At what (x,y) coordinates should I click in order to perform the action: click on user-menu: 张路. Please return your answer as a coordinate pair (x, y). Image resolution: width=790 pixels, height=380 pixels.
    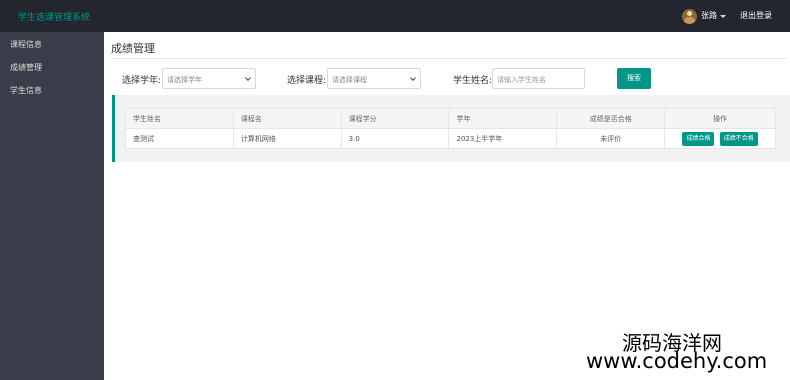
    Looking at the image, I should click on (713, 15).